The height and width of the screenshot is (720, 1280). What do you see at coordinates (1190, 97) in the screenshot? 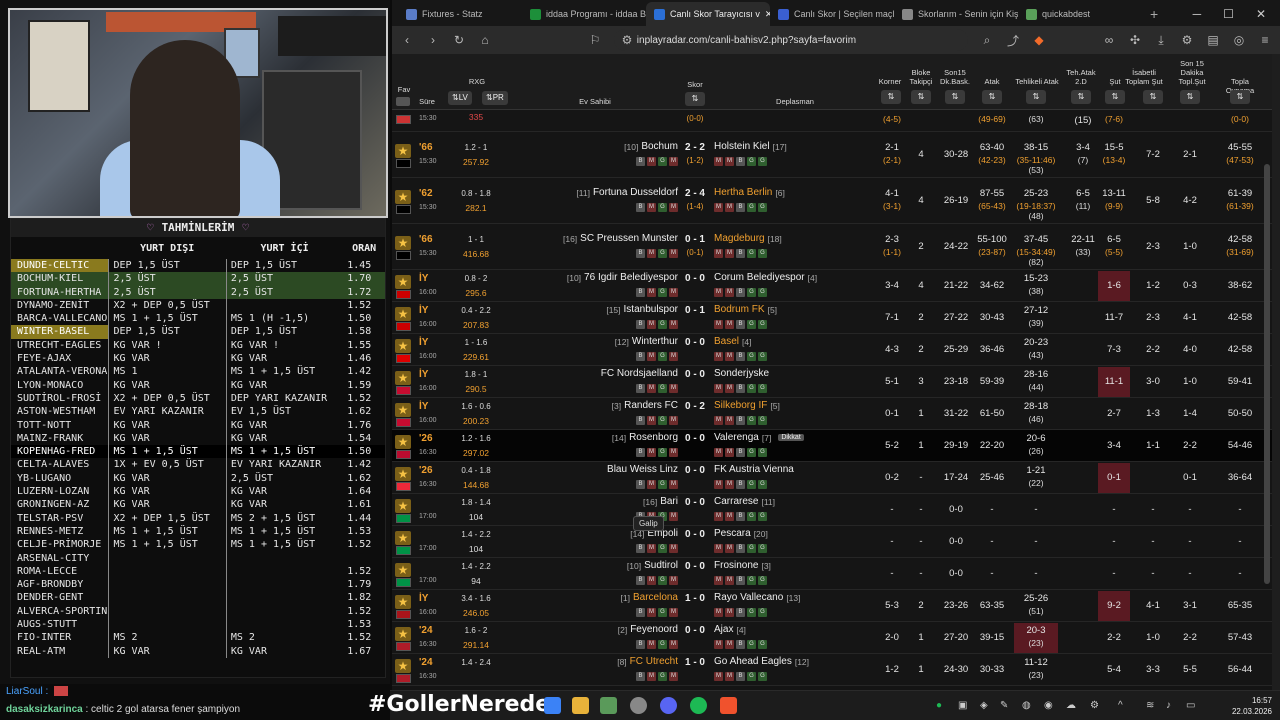
I see `son15shot-sort-button: ⇅` at bounding box center [1190, 97].